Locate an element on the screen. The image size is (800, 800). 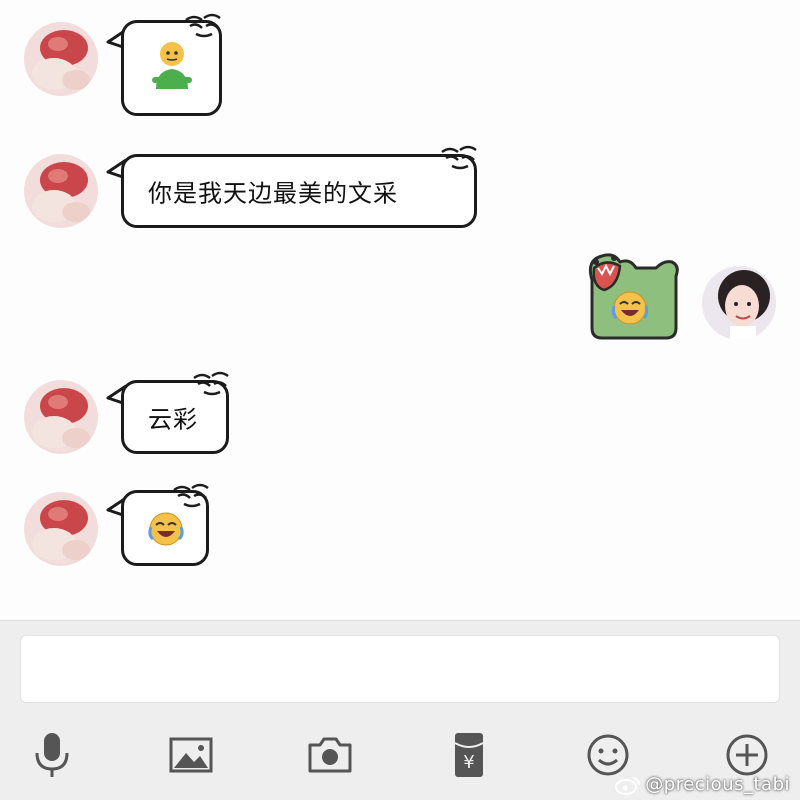
microphone-icon is located at coordinates (52, 755).